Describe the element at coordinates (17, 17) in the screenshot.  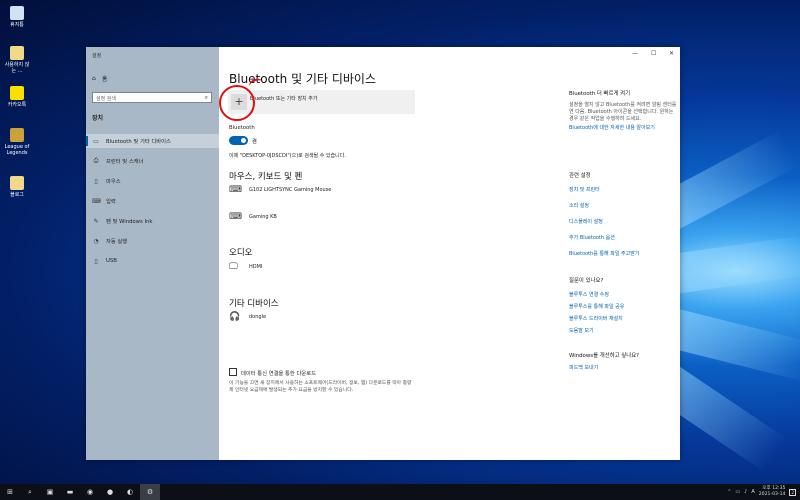
I see `desktop-icon: 휴지통` at that location.